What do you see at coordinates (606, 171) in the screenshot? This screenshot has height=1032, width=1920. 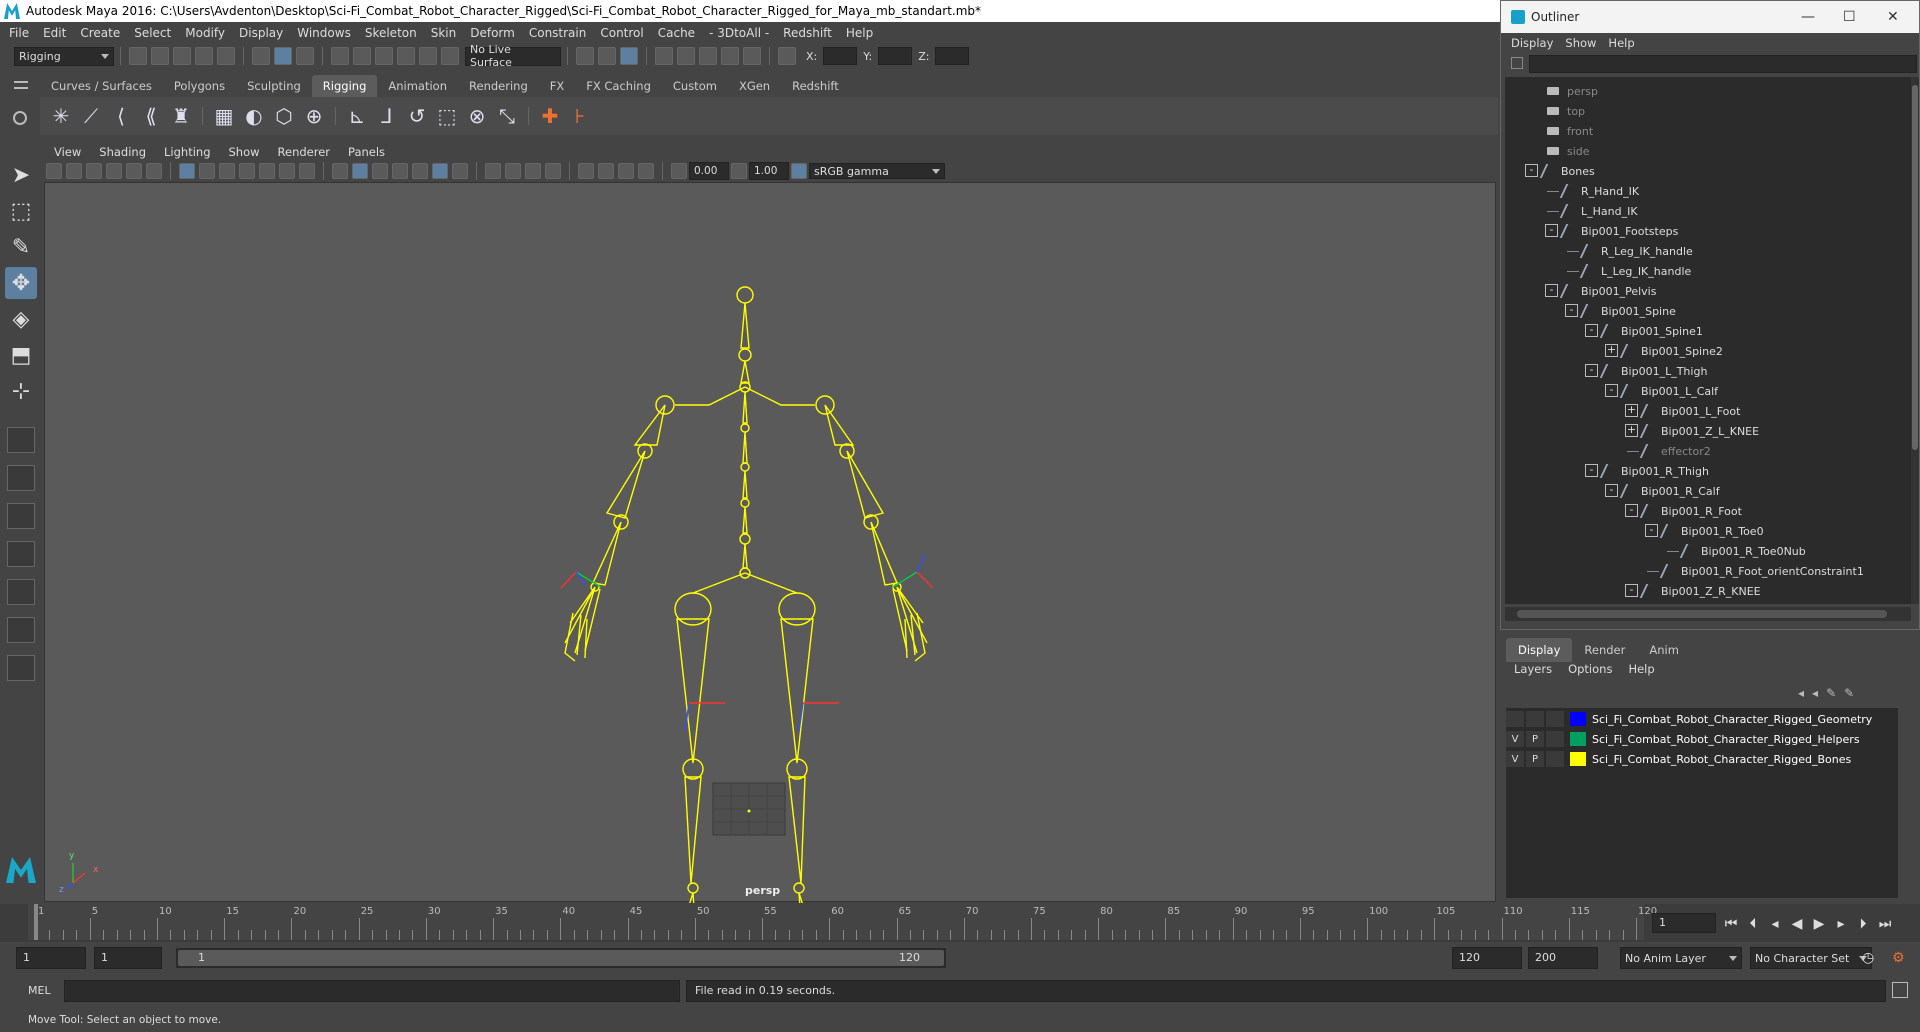 I see `xray-icon` at bounding box center [606, 171].